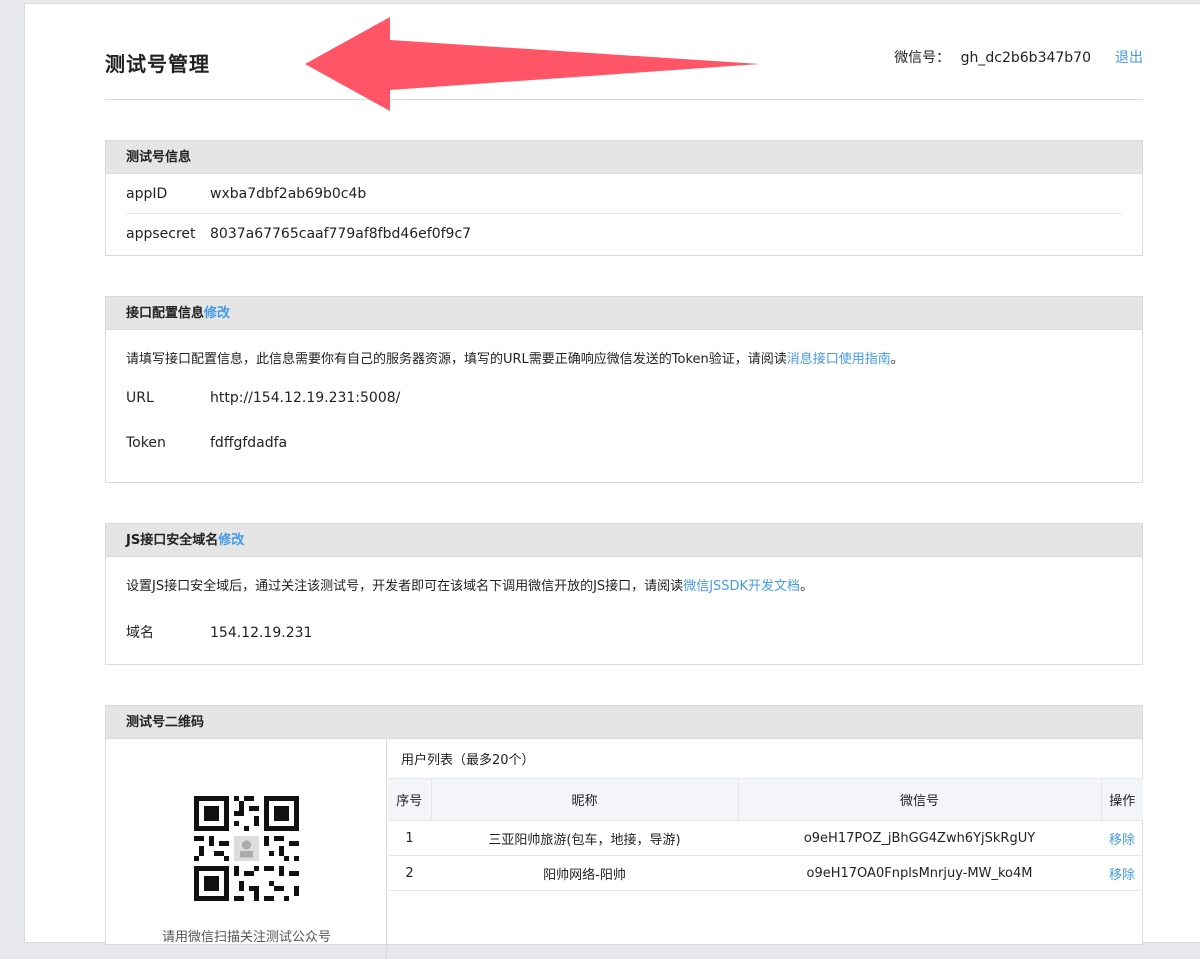  I want to click on col-nickname: 昵称, so click(585, 799).